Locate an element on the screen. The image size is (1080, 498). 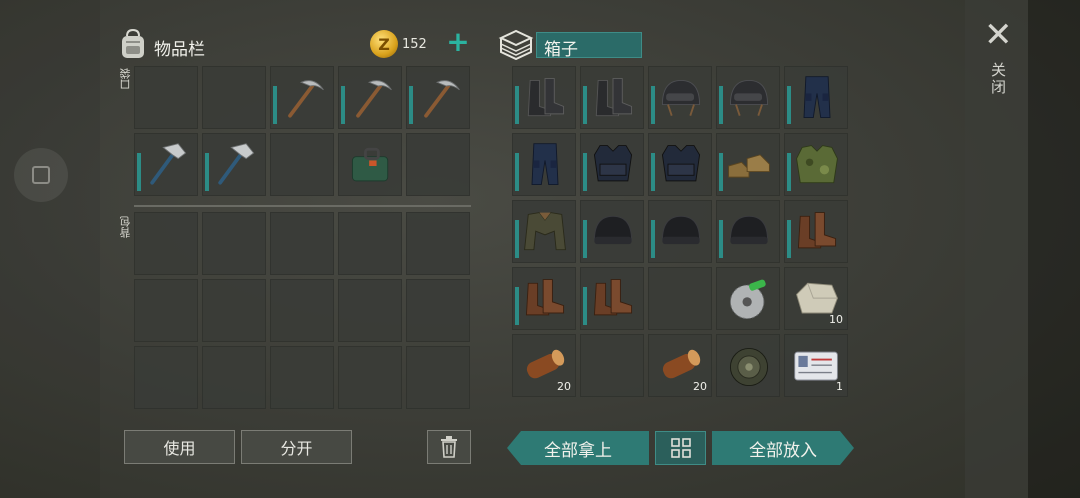
grid-sort-icon is located at coordinates (680, 448).